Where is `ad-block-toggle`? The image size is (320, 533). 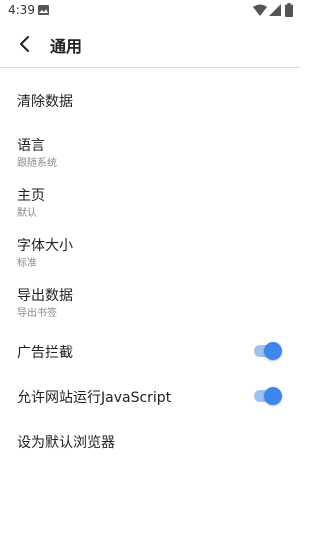
ad-block-toggle is located at coordinates (268, 351).